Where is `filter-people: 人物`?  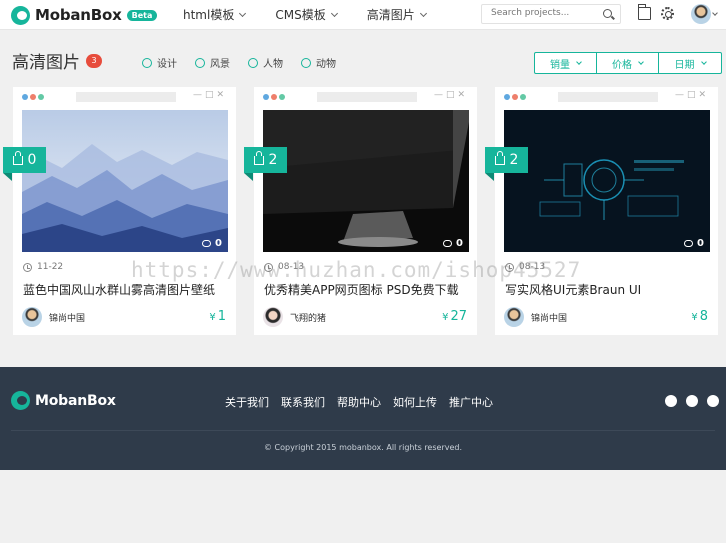
filter-people: 人物 is located at coordinates (265, 62).